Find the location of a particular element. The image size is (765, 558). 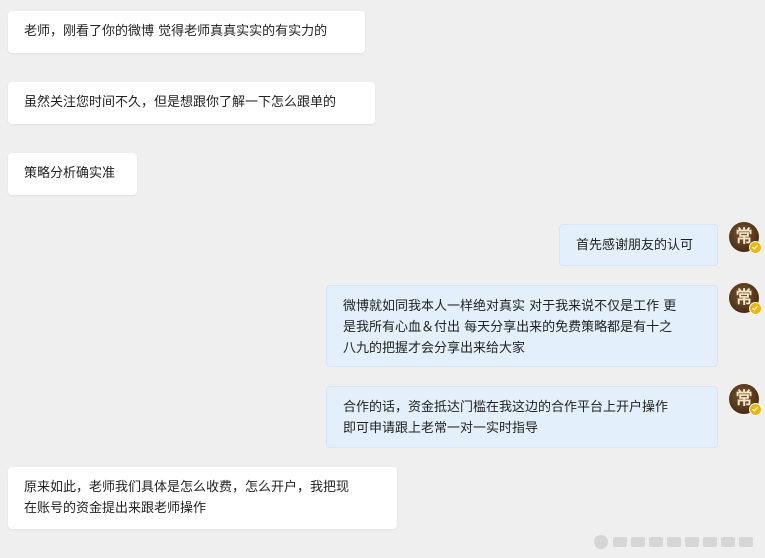

message-bubble-incoming: 老师，刚看了你的微博 觉得老师真真实实的有实力的 is located at coordinates (186, 32).